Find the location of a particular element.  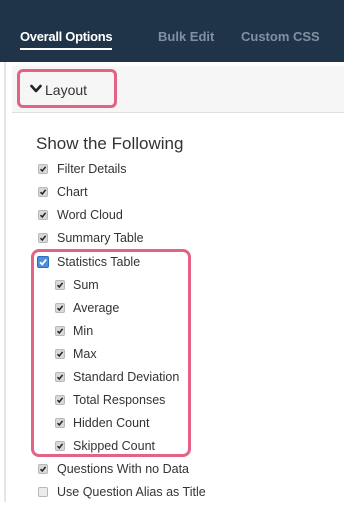

option-label: Word Cloud is located at coordinates (90, 215).